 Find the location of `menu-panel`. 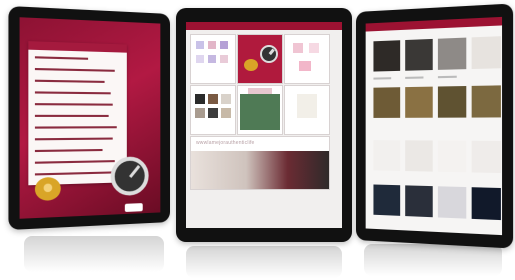

menu-panel is located at coordinates (77, 113).